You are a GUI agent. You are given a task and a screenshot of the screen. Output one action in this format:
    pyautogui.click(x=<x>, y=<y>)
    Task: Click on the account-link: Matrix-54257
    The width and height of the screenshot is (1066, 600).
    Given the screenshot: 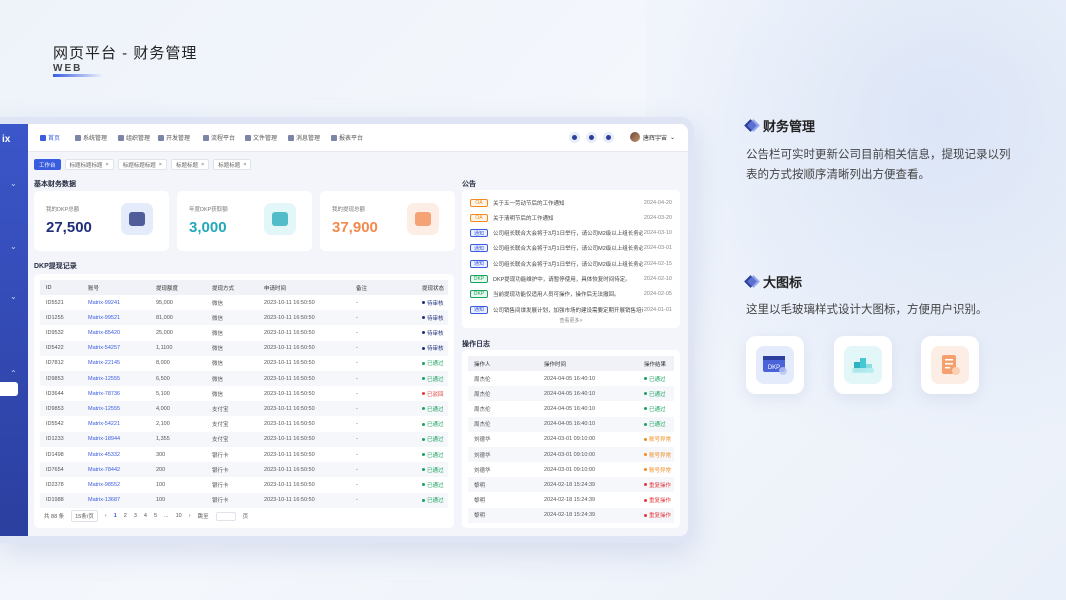 What is the action you would take?
    pyautogui.click(x=104, y=348)
    